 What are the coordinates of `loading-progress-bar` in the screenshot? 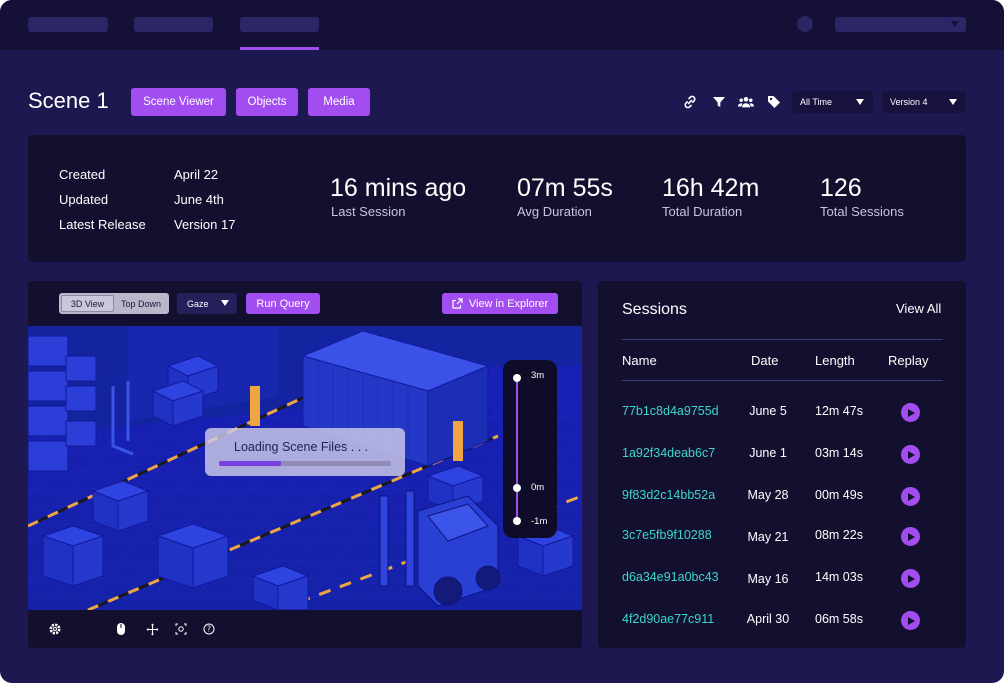 It's located at (305, 463).